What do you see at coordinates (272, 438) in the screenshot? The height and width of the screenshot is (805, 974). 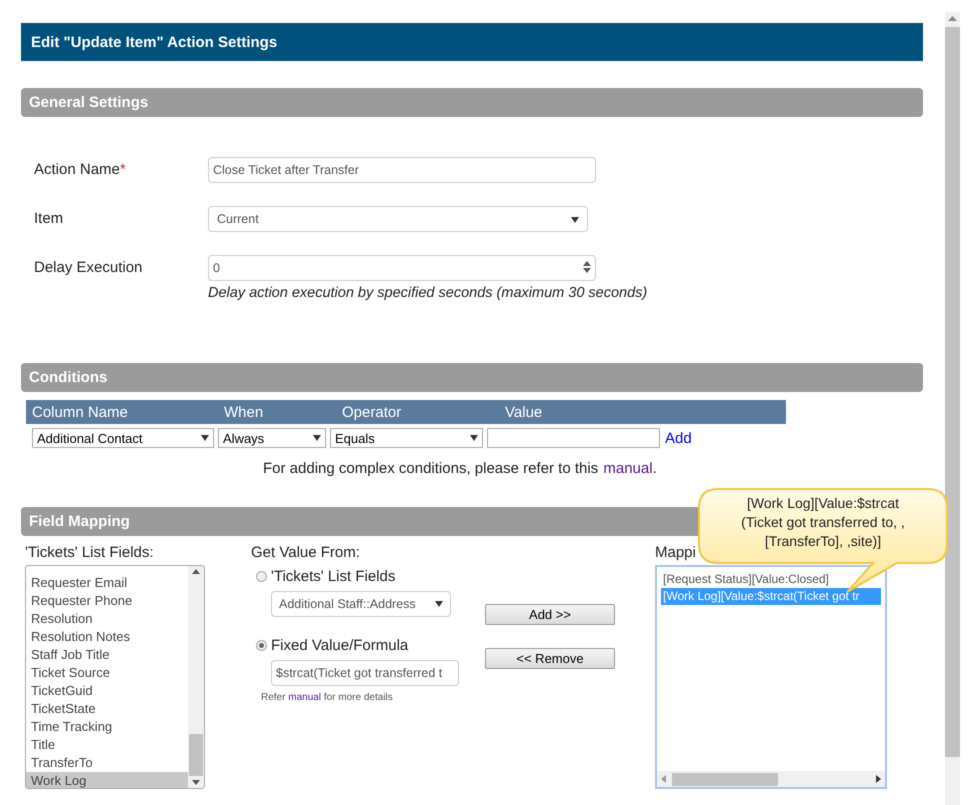 I see `when-select: Always` at bounding box center [272, 438].